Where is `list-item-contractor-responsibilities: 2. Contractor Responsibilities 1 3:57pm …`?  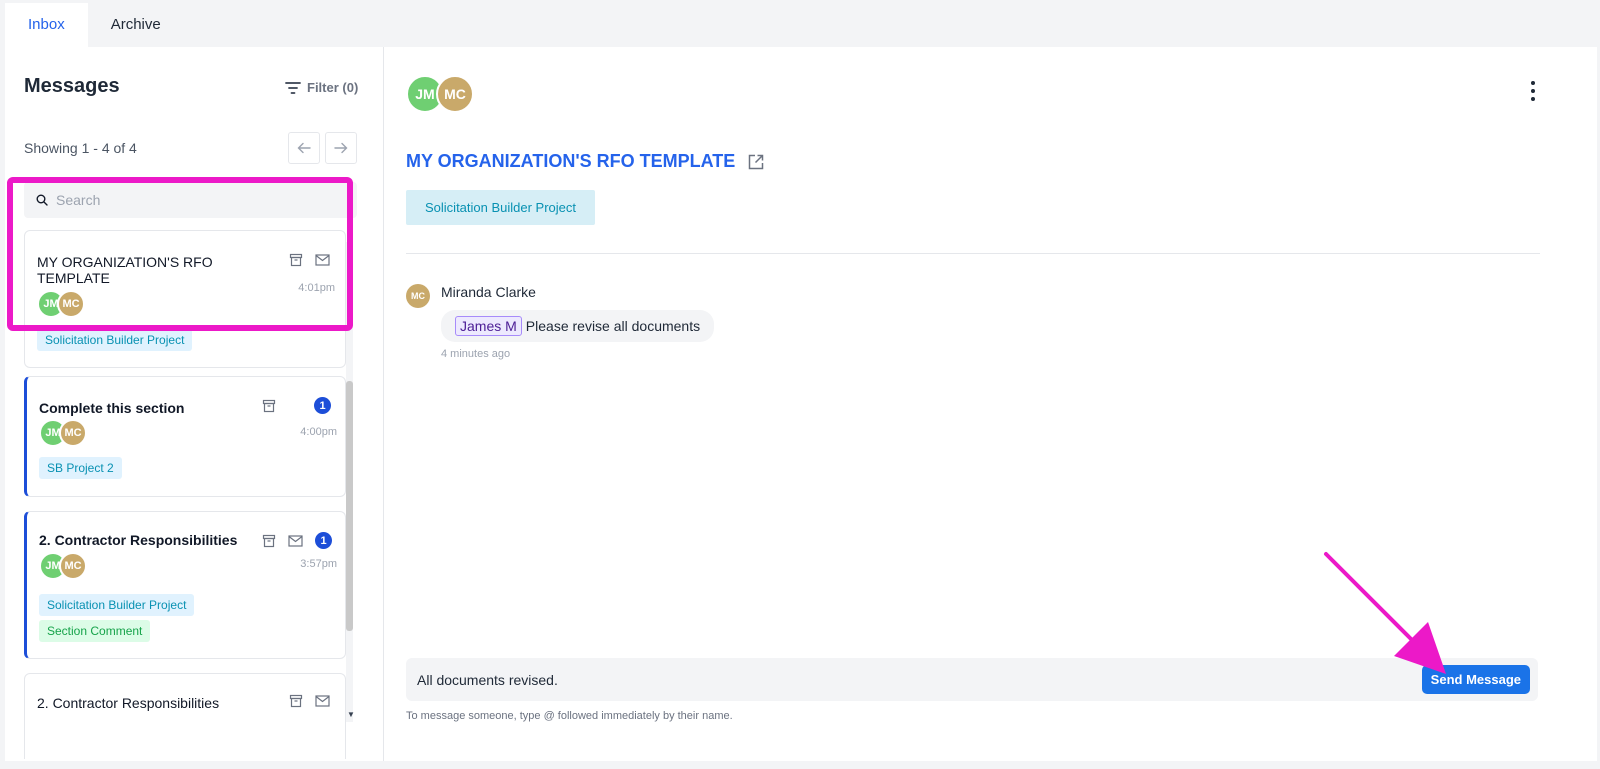 list-item-contractor-responsibilities: 2. Contractor Responsibilities 1 3:57pm … is located at coordinates (185, 585).